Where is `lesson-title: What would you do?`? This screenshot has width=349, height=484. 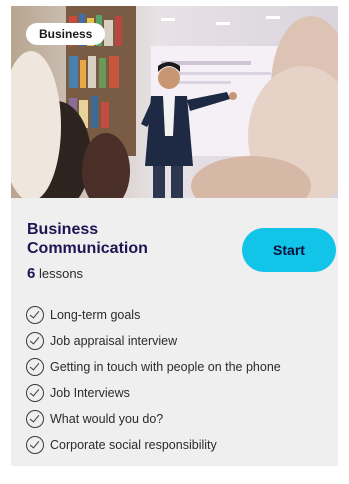
lesson-title: What would you do? is located at coordinates (107, 419).